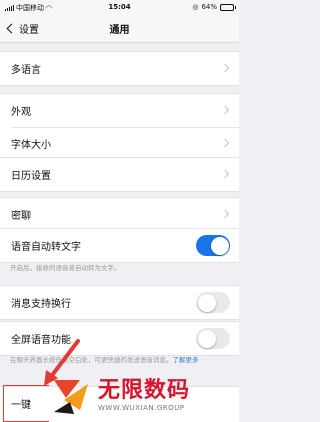 This screenshot has width=320, height=422. What do you see at coordinates (144, 390) in the screenshot?
I see `watermark-title: 无限数码` at bounding box center [144, 390].